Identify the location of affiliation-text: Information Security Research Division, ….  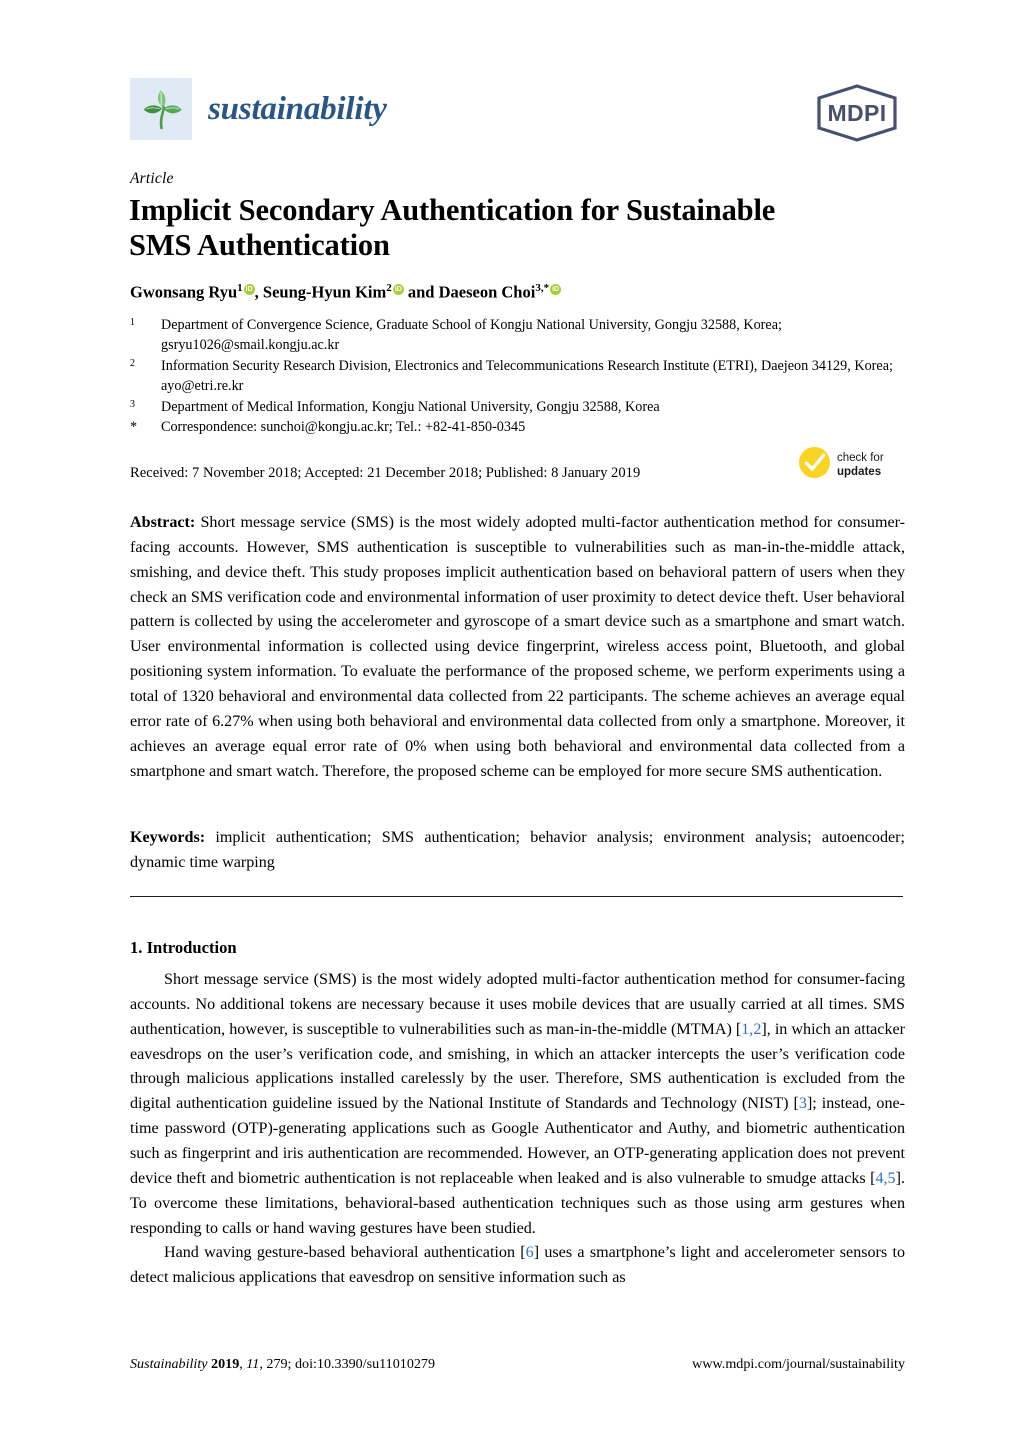
(527, 376).